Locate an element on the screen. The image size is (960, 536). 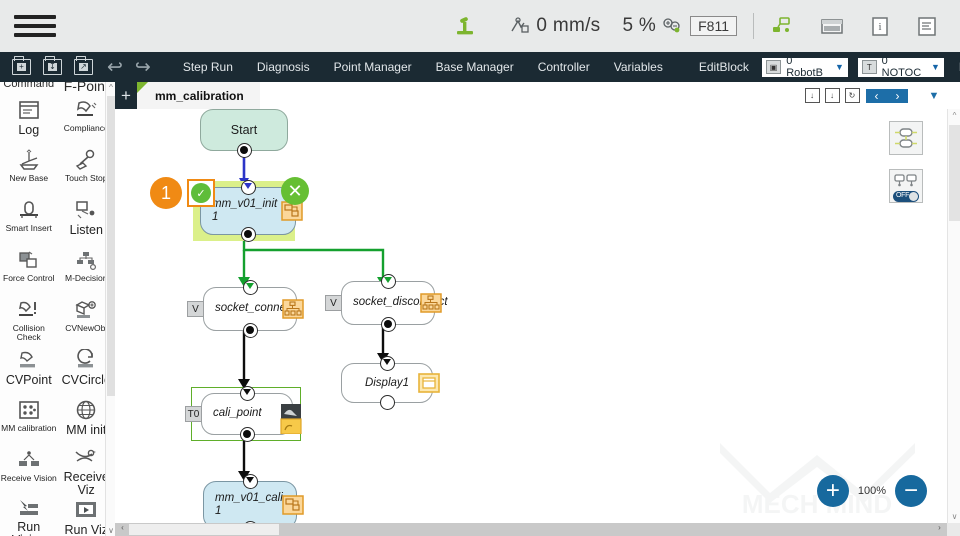
f-point-value: F811 is located at coordinates (713, 26).